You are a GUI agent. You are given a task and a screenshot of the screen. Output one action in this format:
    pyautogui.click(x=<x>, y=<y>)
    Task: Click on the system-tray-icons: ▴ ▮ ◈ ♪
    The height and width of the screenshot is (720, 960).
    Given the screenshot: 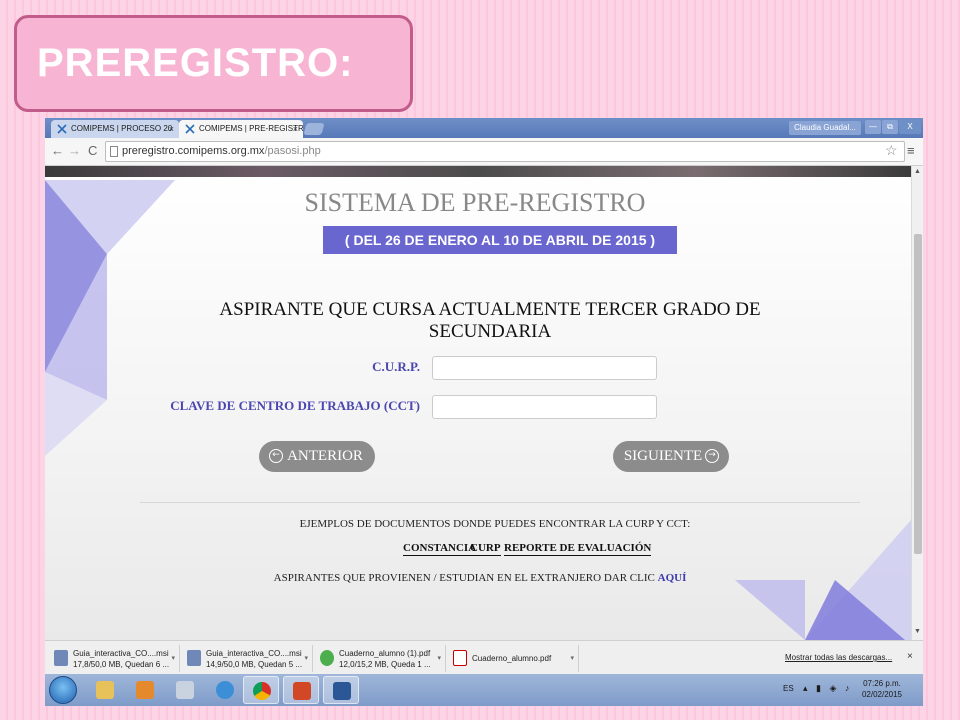 What is the action you would take?
    pyautogui.click(x=827, y=688)
    